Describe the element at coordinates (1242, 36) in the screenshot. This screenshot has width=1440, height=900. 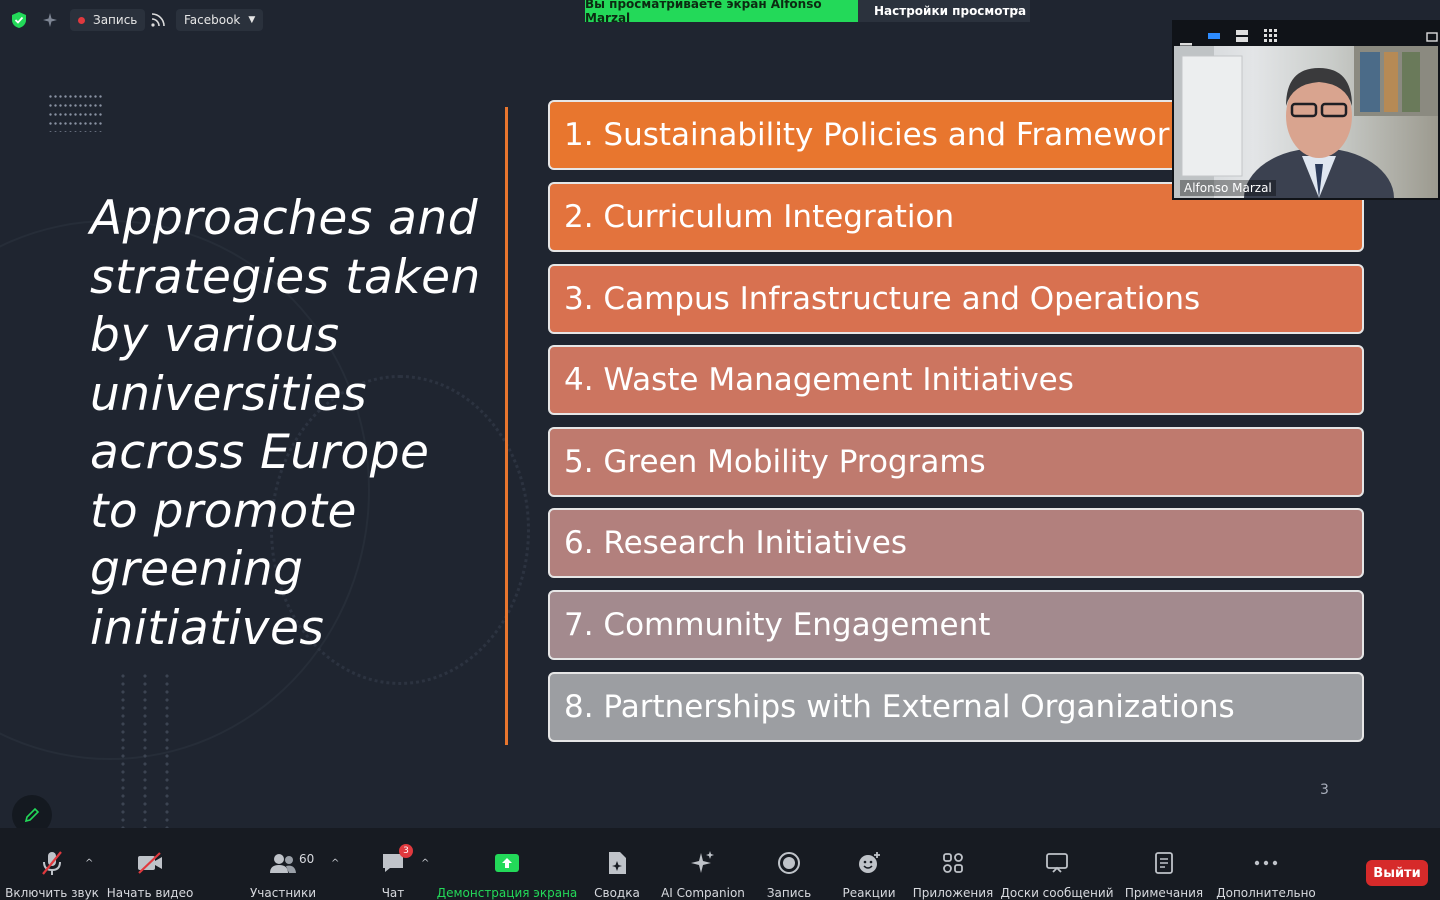
I see `strip-view-icon` at that location.